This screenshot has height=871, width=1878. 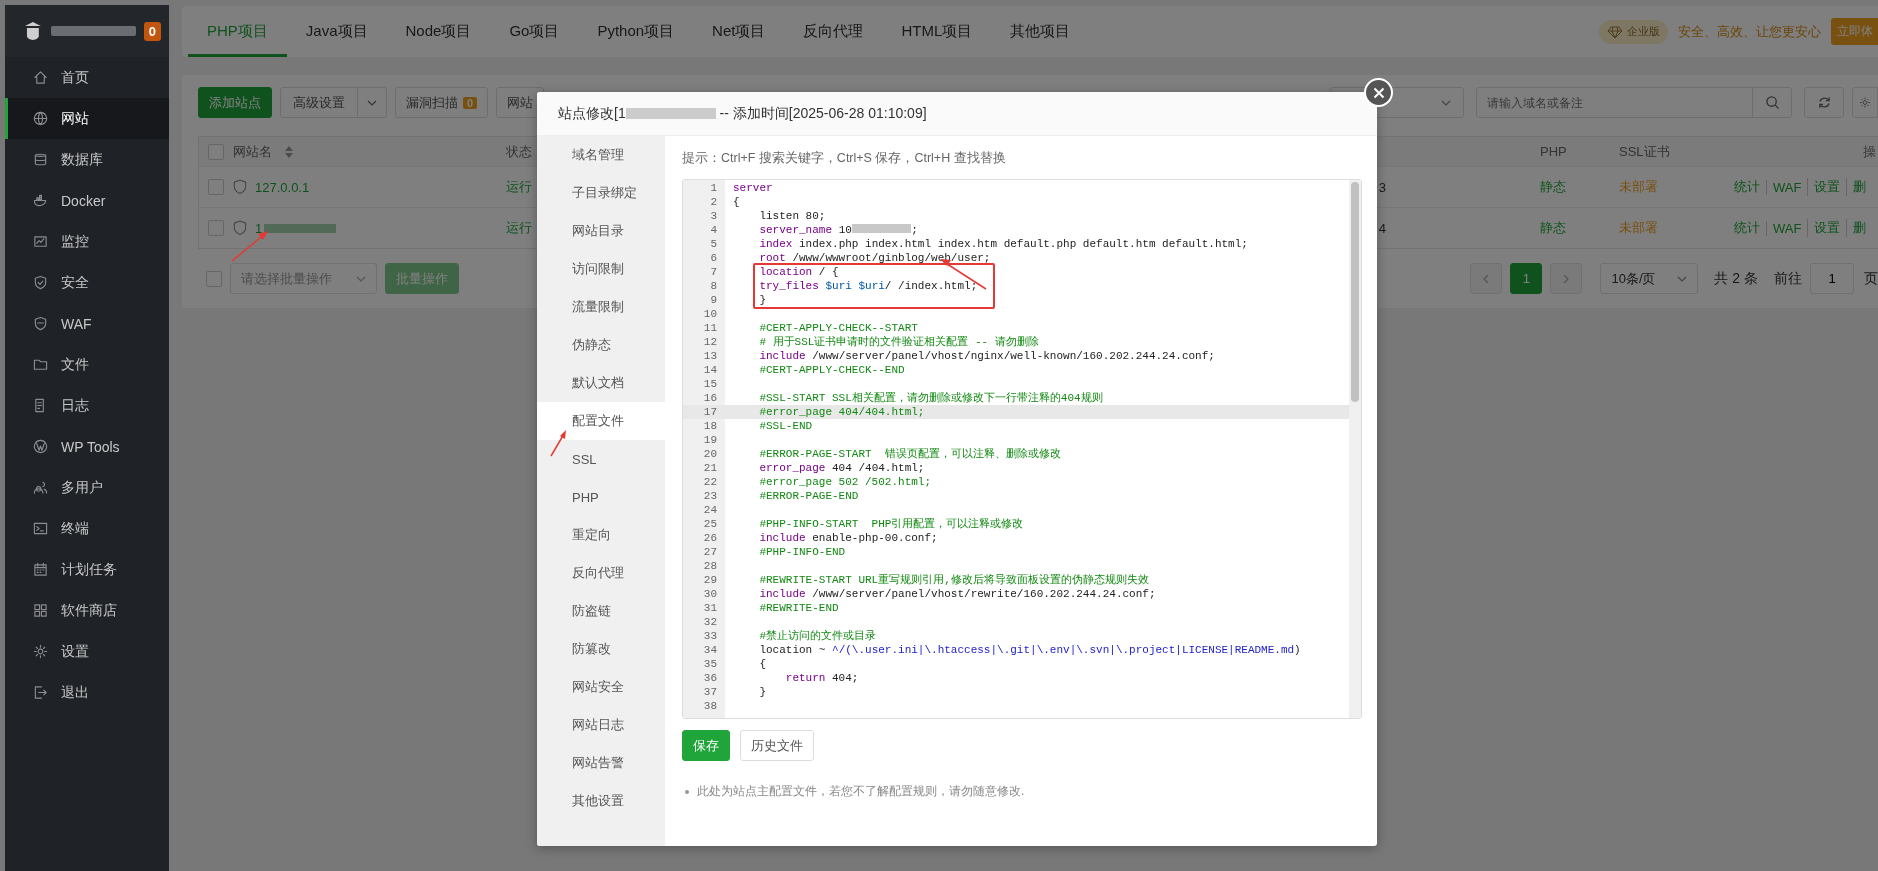 I want to click on users-icon, so click(x=40, y=487).